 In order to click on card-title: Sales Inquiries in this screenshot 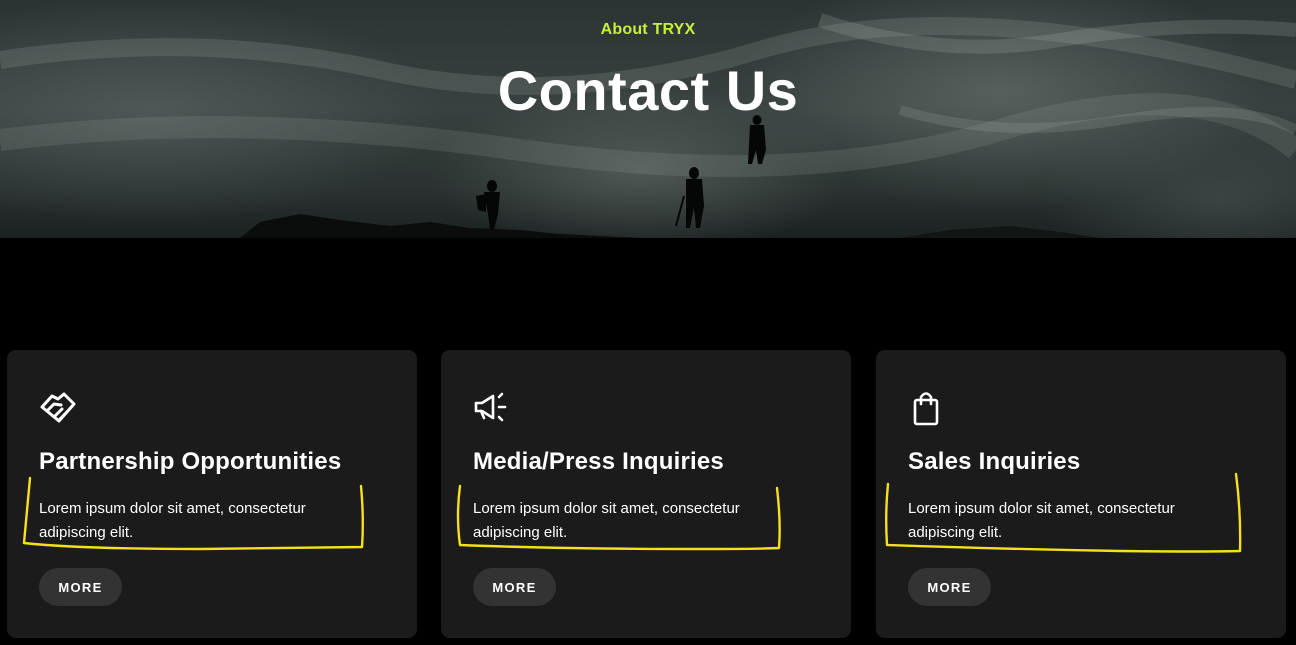, I will do `click(994, 461)`.